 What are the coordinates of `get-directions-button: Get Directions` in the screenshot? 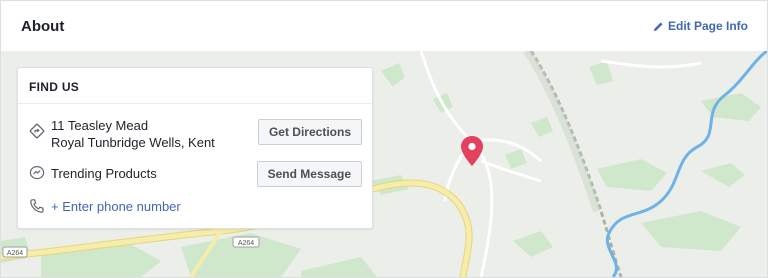 It's located at (309, 132).